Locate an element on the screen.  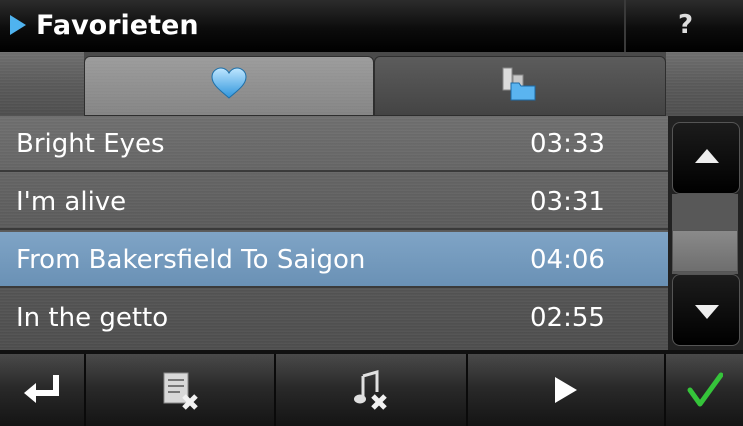
song-title: In the getto is located at coordinates (92, 318).